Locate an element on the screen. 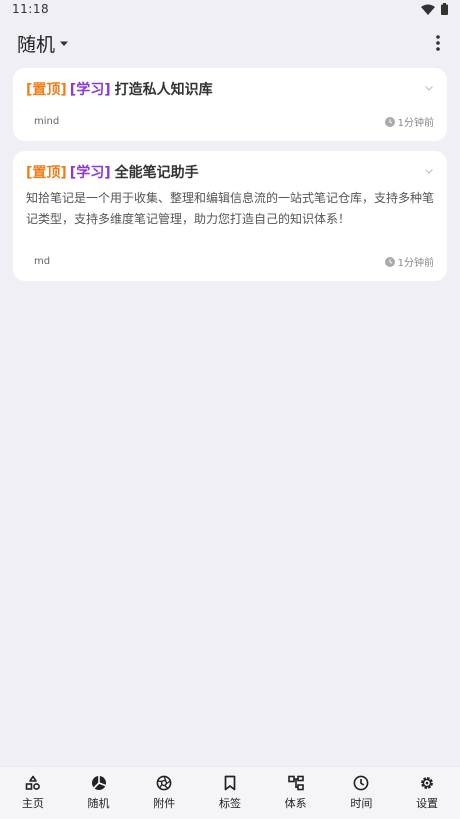  nav-item-attachments: 附件 is located at coordinates (164, 793).